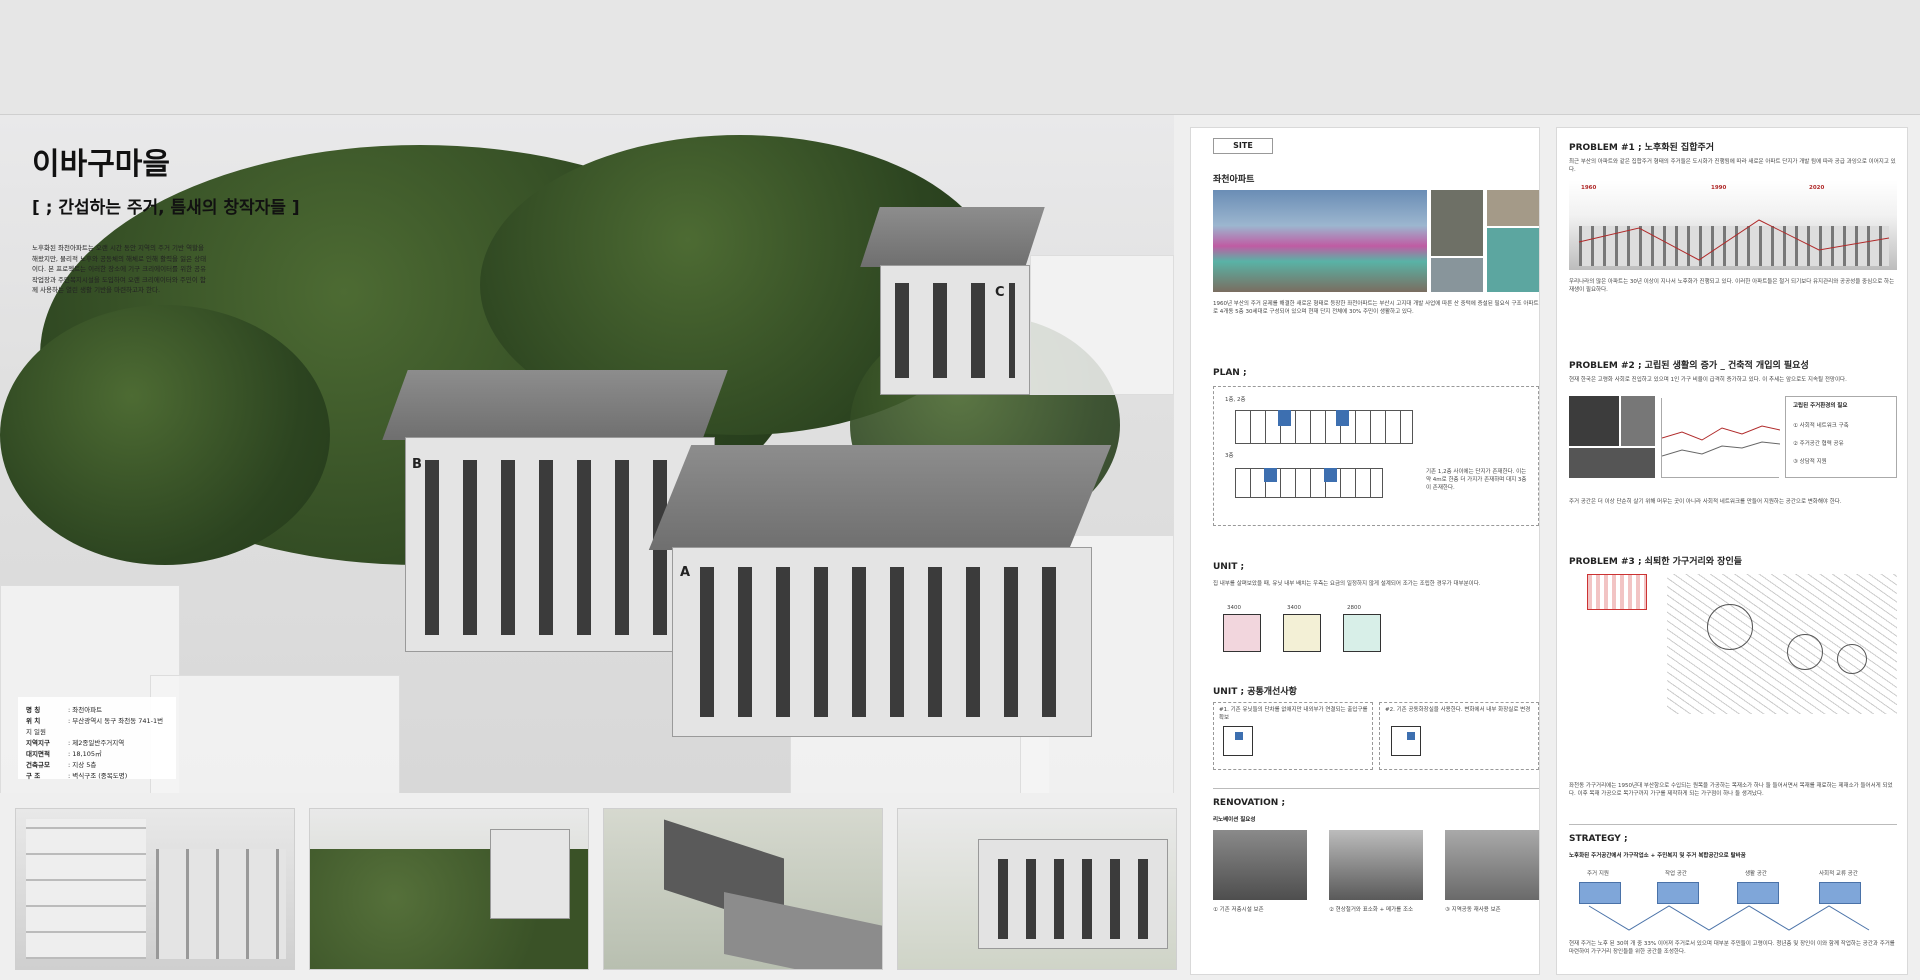  Describe the element at coordinates (1000, 292) in the screenshot. I see `building-label-c: C` at that location.